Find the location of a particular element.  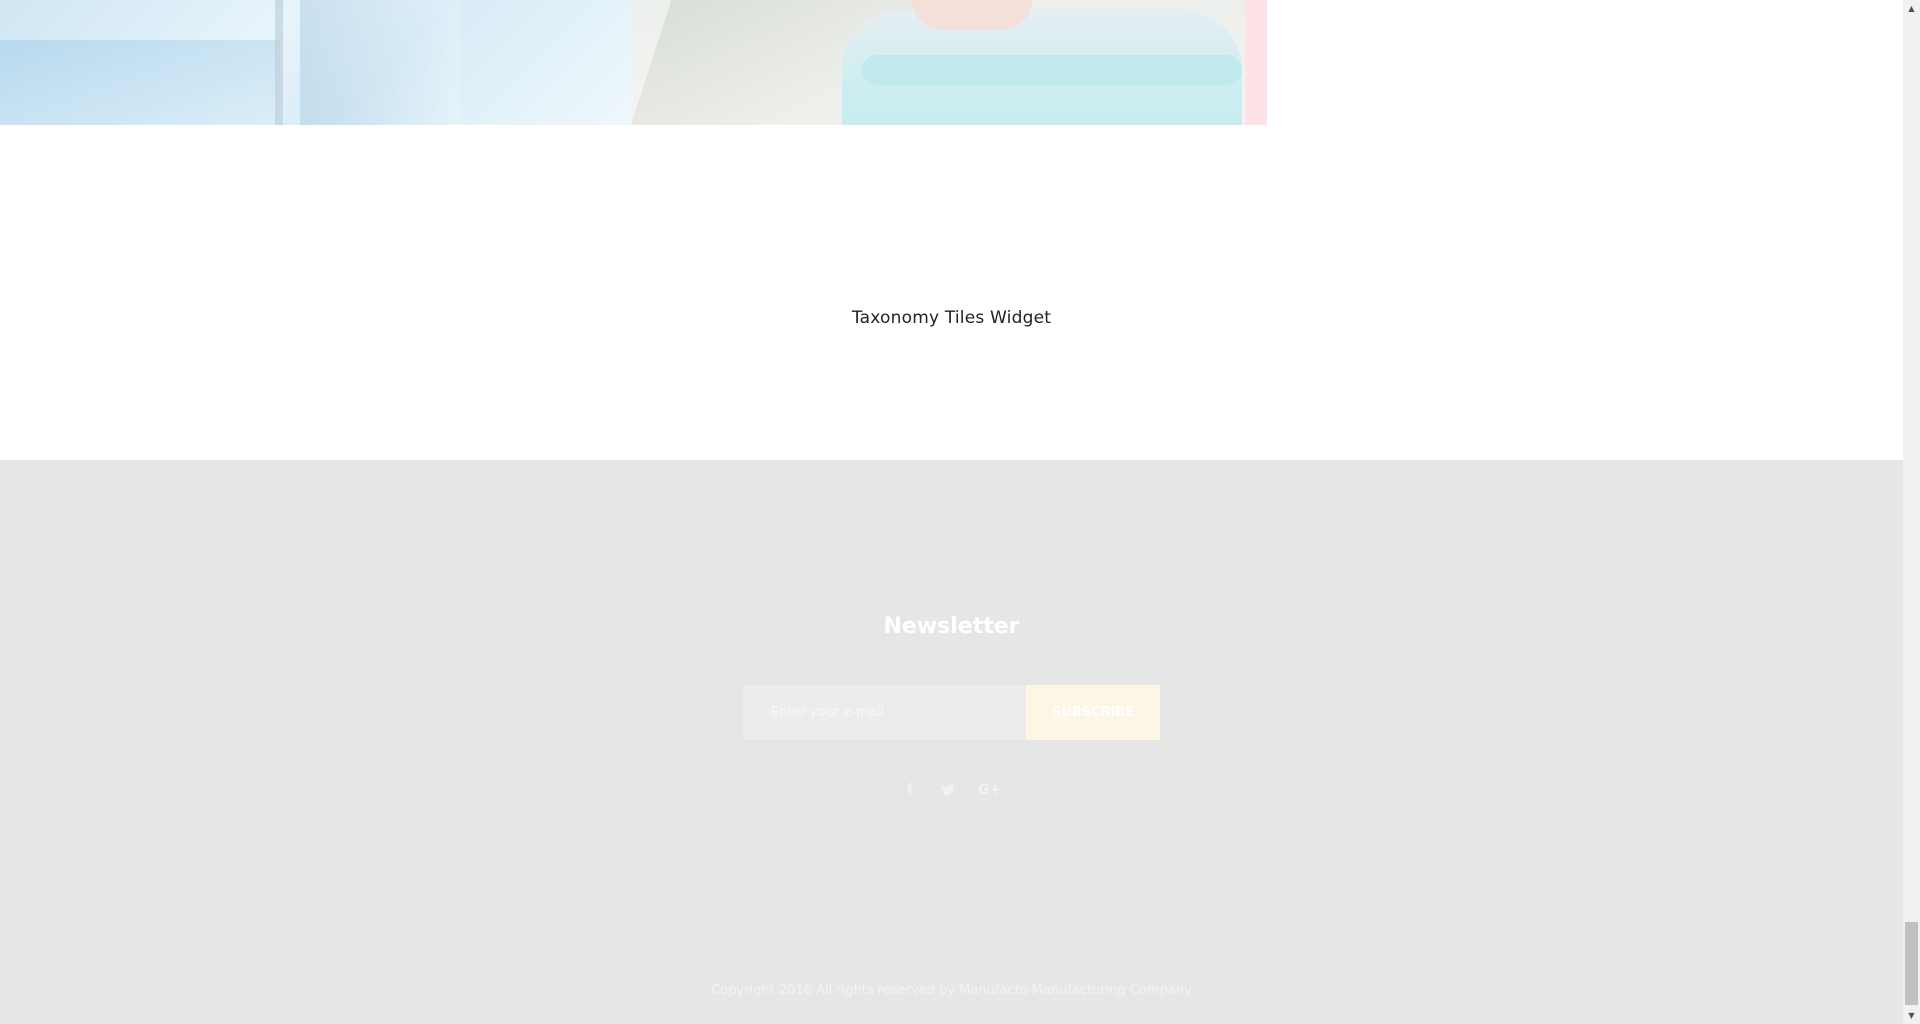

hero-image-glass is located at coordinates (316, 62).